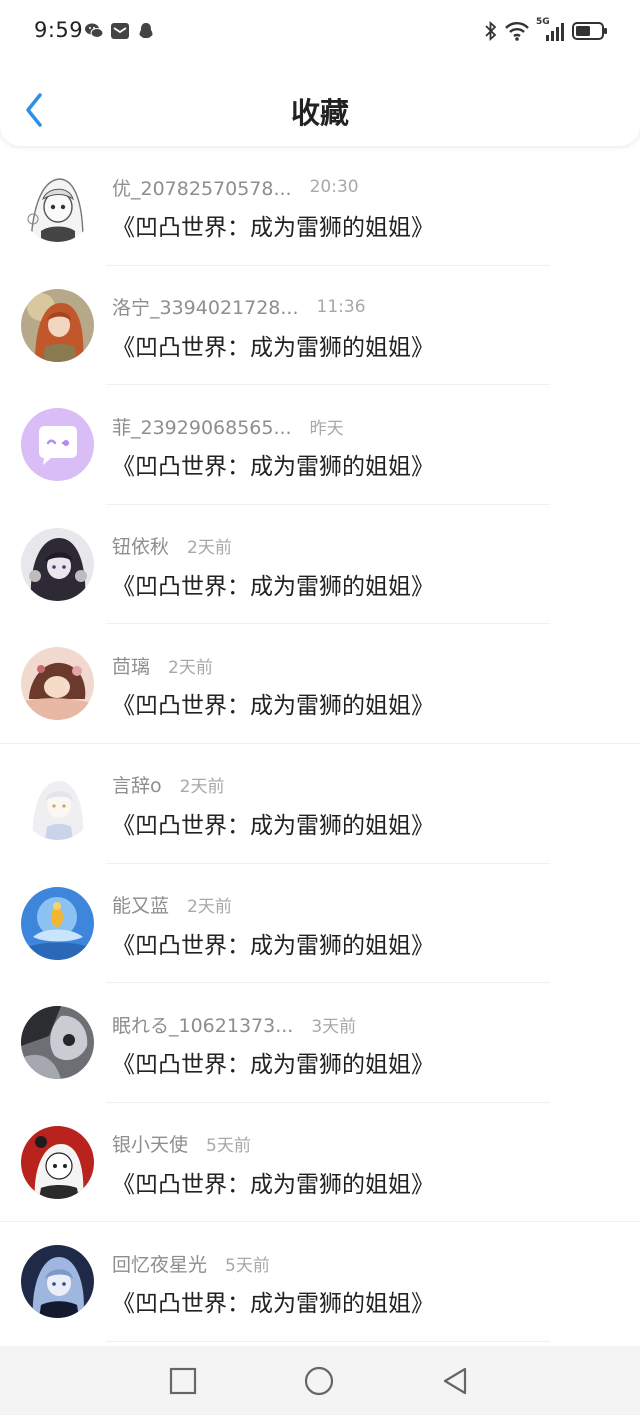 The height and width of the screenshot is (1415, 640). Describe the element at coordinates (341, 306) in the screenshot. I see `timestamp: 11:36` at that location.